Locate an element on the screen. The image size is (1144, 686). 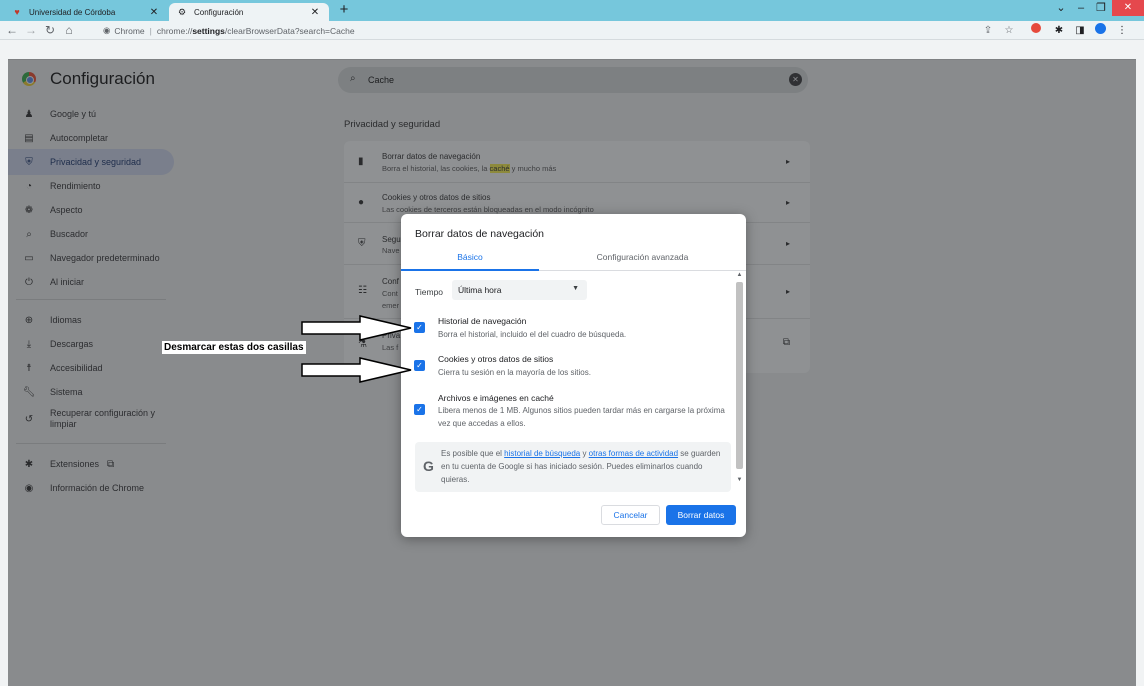
sidebar-item-label: Idiomas is located at coordinates (66, 319).